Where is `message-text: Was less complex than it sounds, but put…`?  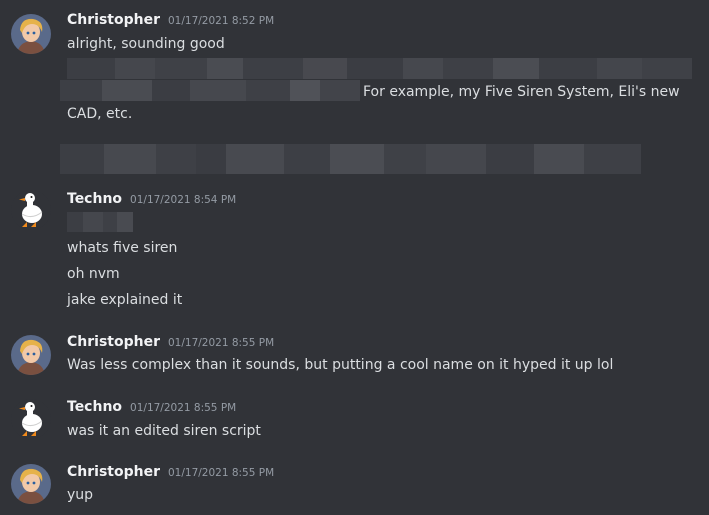
message-text: Was less complex than it sounds, but put… is located at coordinates (340, 365).